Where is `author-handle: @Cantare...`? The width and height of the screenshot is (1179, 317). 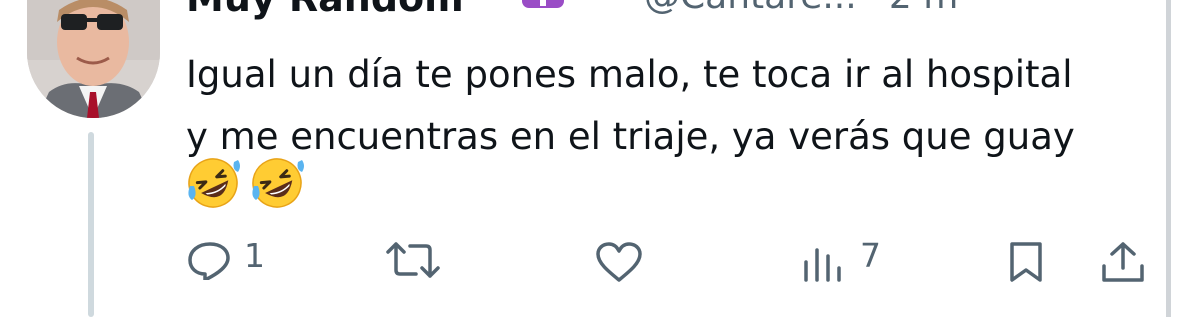 author-handle: @Cantare... is located at coordinates (750, 8).